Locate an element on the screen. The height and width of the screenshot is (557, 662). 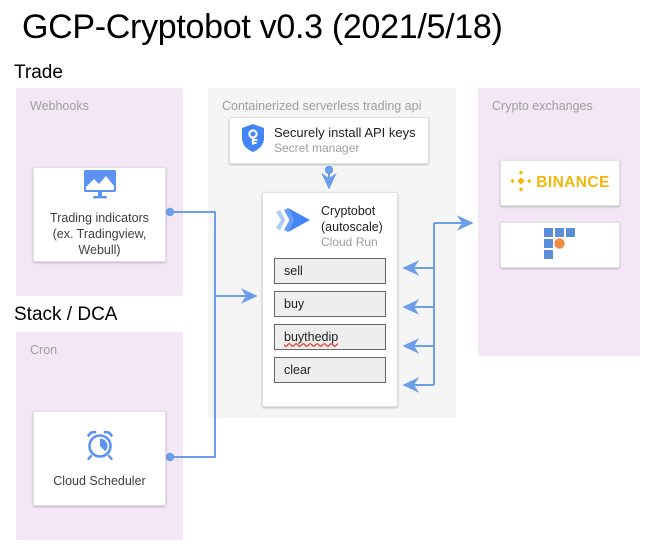
command-box-buy: buy is located at coordinates (330, 304).